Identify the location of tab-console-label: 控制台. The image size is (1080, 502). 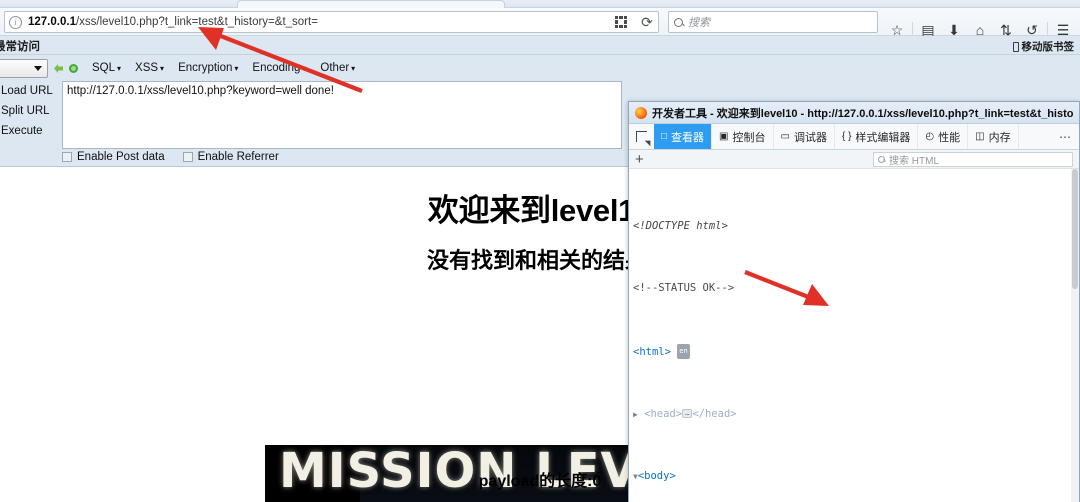
(749, 137).